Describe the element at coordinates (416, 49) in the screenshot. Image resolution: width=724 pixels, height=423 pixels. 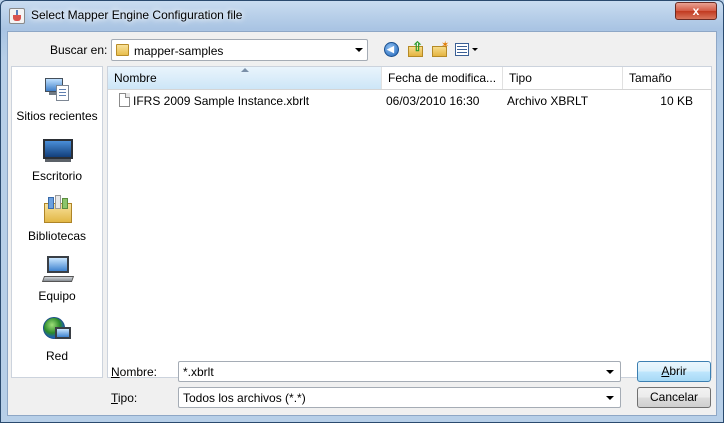
I see `up-folder-icon: ⇧` at that location.